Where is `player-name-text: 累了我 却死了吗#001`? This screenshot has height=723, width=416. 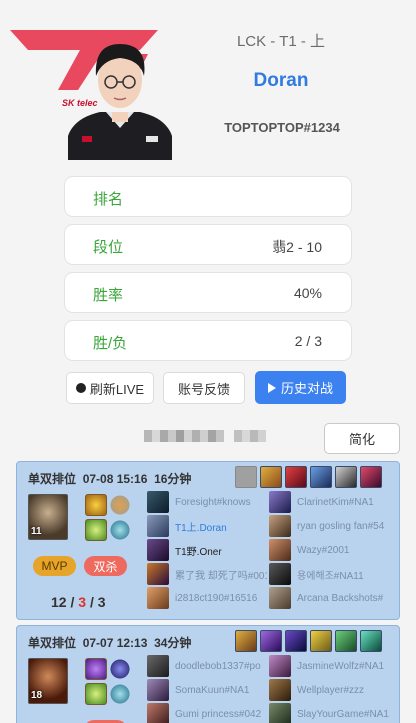
player-name-text: 累了我 却死了吗#001 is located at coordinates (221, 576).